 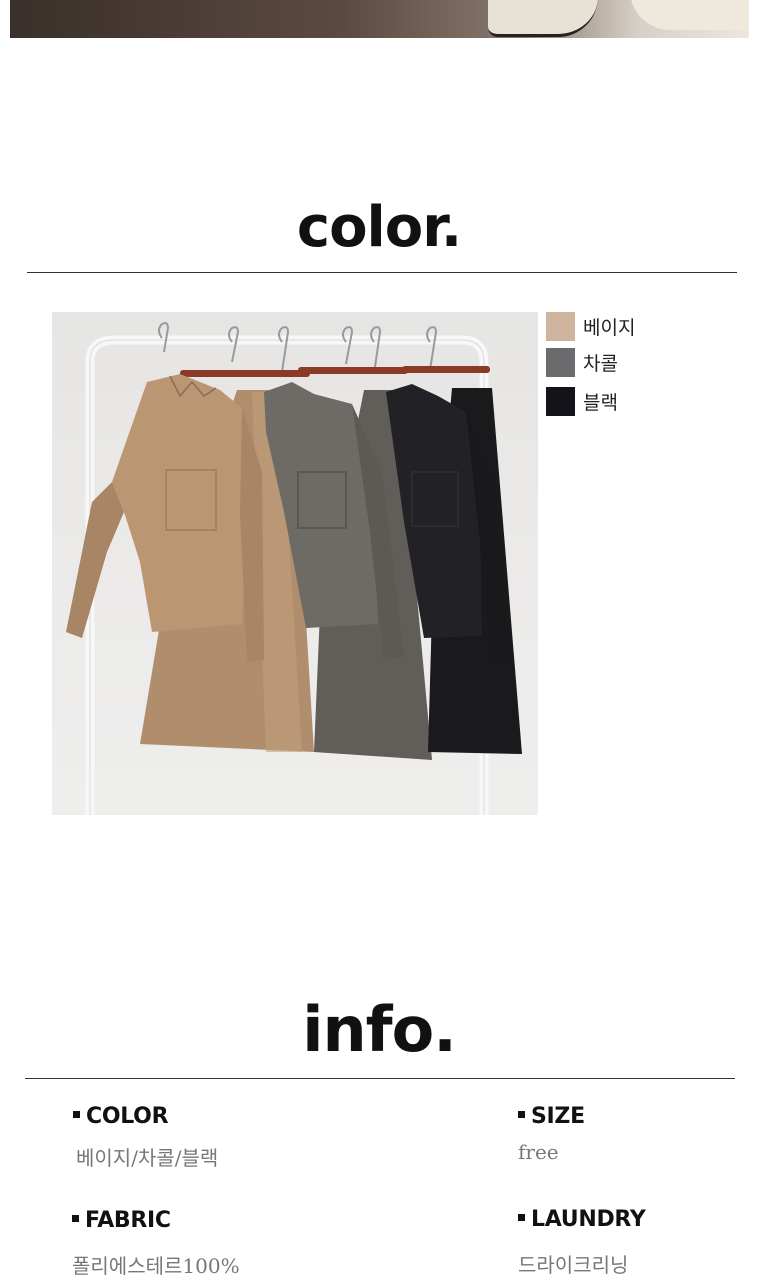 I want to click on swatch-label: 베이지, so click(x=609, y=328).